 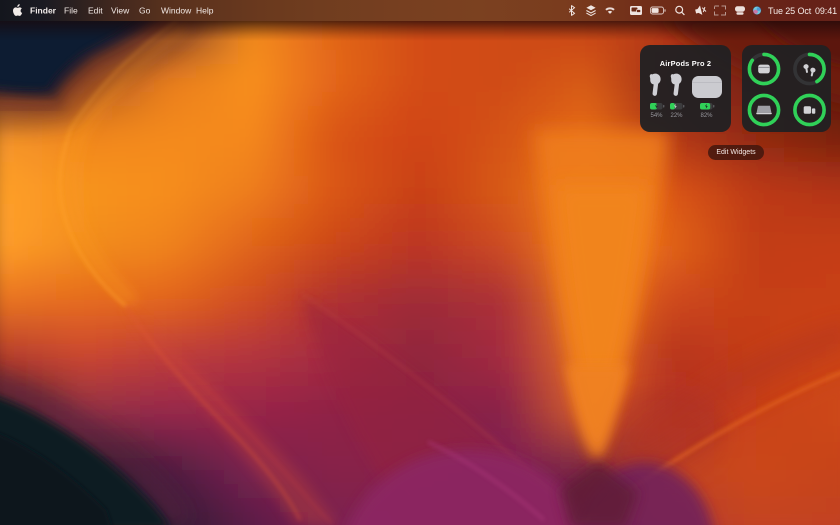 I want to click on svg-text: Edit, so click(x=95, y=11).